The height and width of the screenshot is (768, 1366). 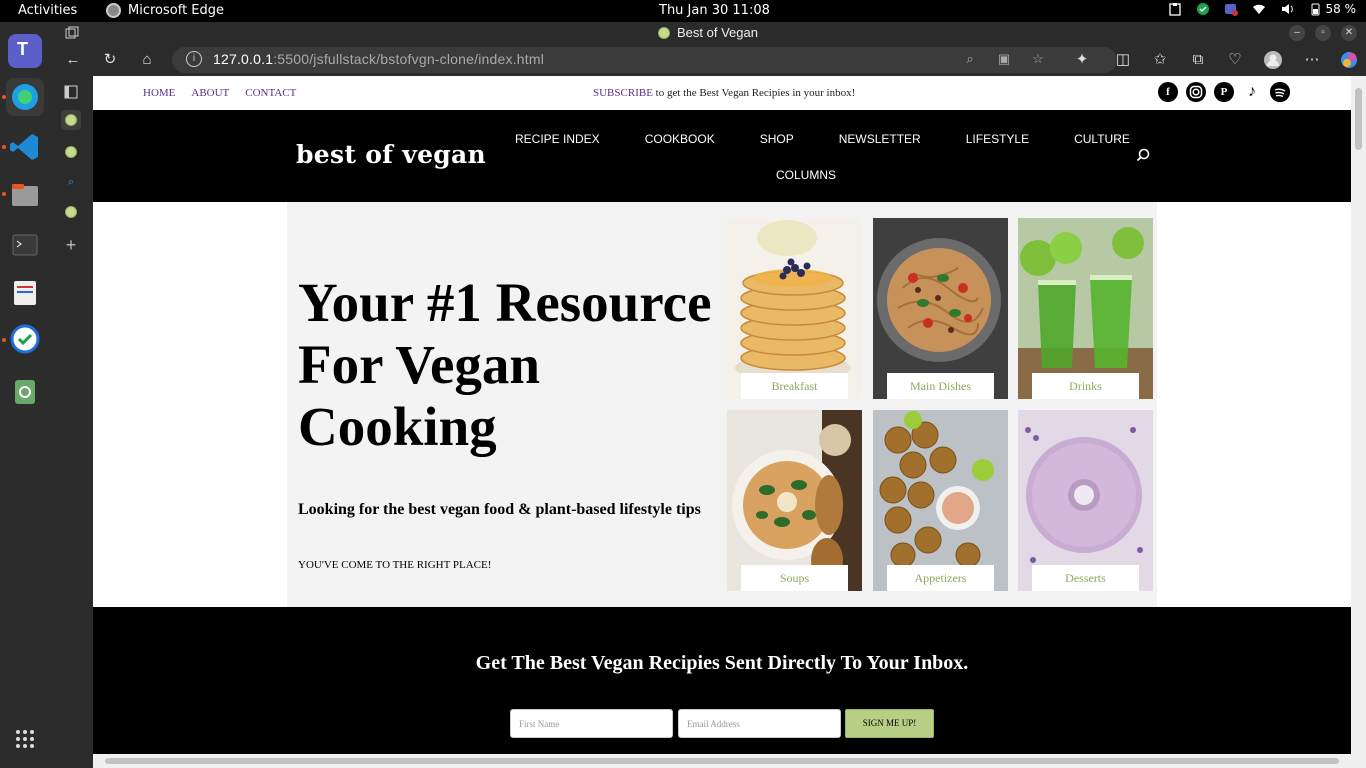 I want to click on back-button: ←, so click(x=73, y=60).